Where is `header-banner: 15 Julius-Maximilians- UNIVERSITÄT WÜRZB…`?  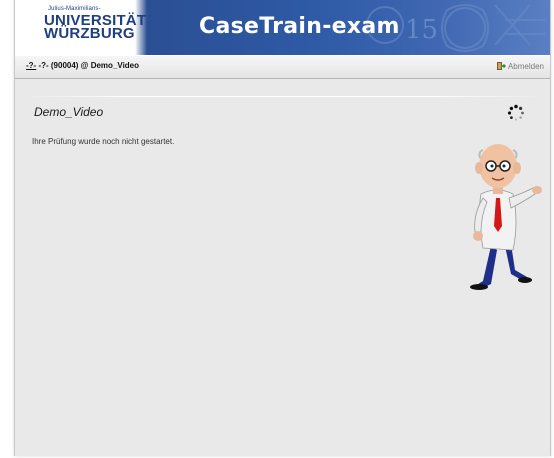
header-banner: 15 Julius-Maximilians- UNIVERSITÄT WÜRZB… is located at coordinates (282, 27).